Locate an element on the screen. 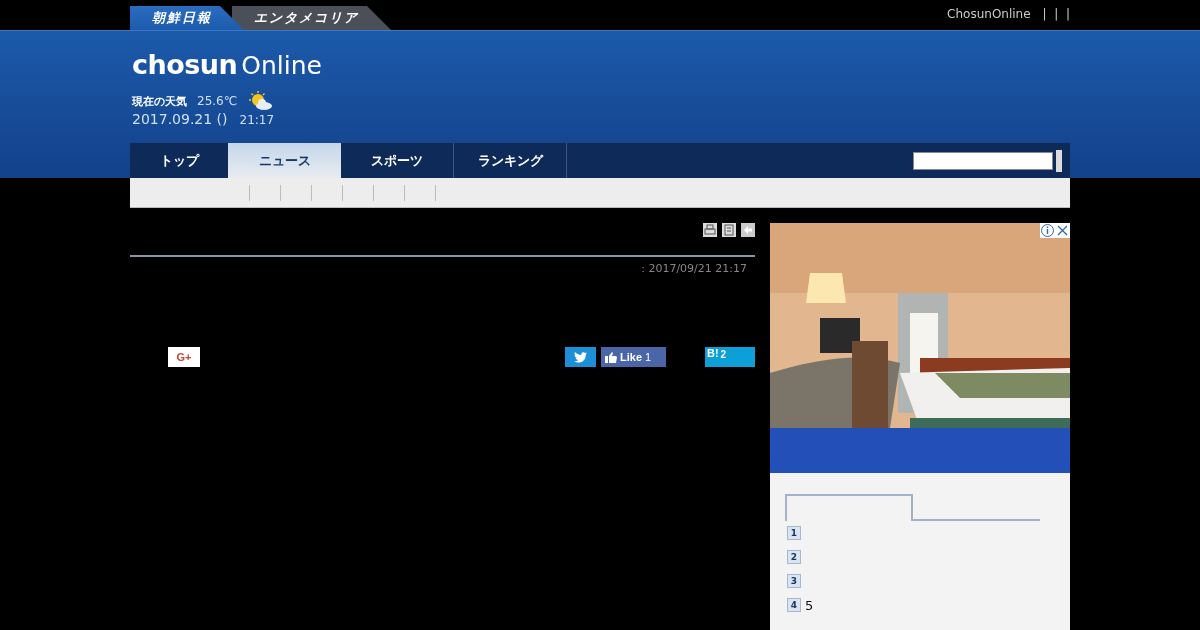  sun-cloud-icon is located at coordinates (260, 101).